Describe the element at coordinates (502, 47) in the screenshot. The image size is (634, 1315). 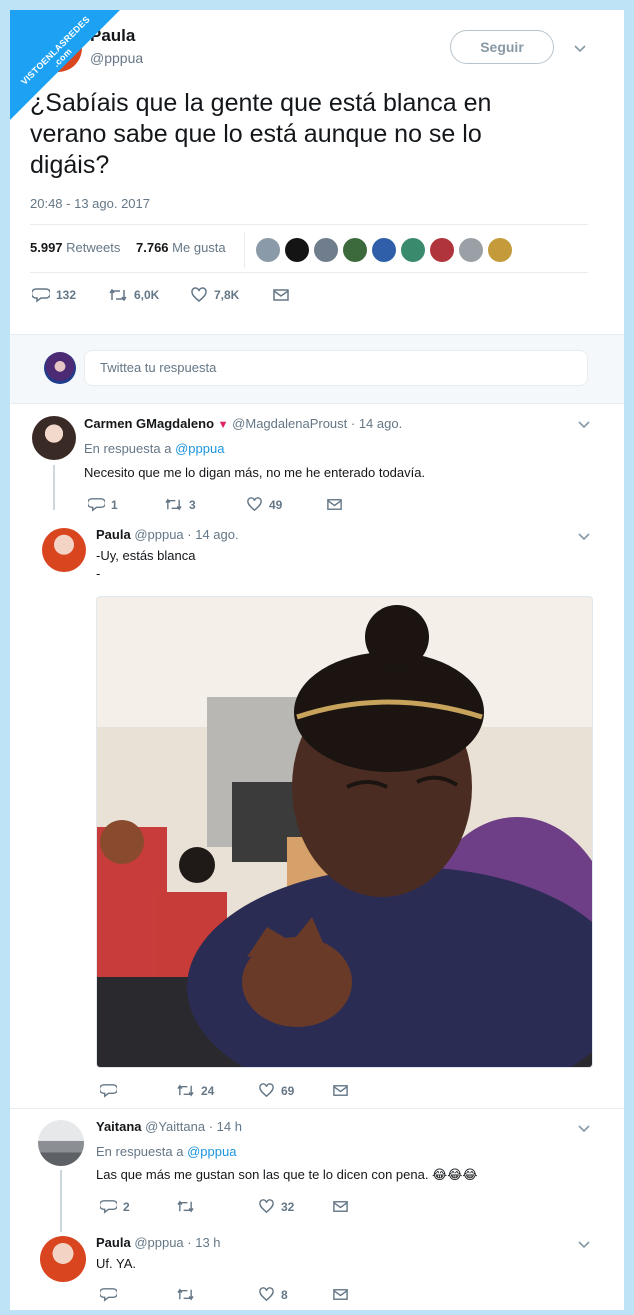
I see `follow-button: Seguir` at that location.